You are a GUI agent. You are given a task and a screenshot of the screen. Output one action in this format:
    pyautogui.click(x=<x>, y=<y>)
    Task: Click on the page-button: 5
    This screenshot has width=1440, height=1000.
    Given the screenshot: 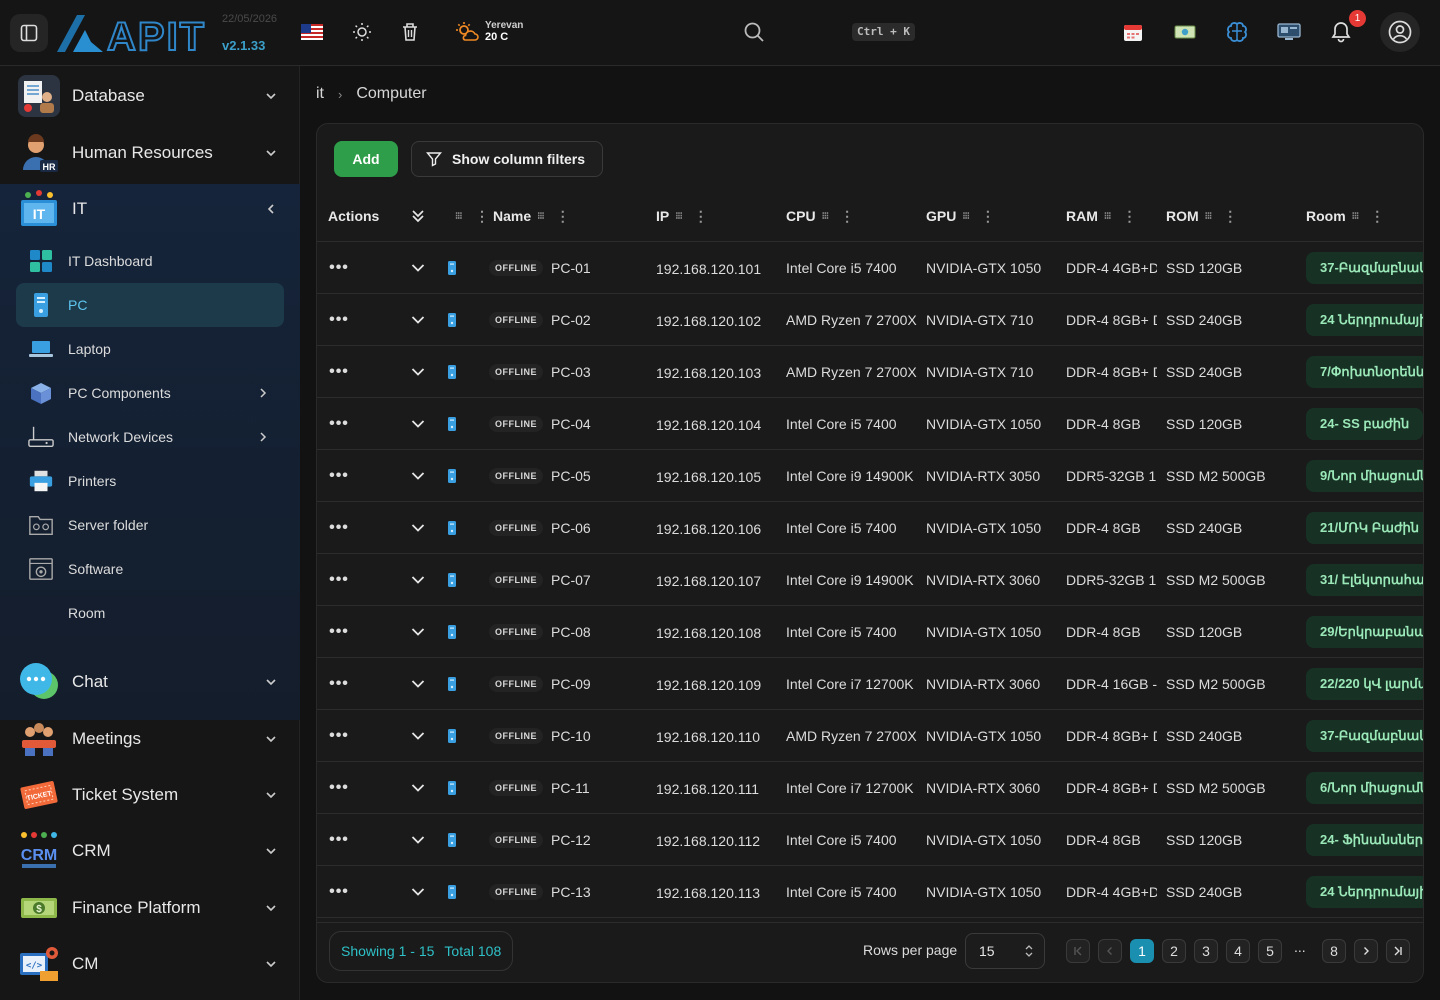 What is the action you would take?
    pyautogui.click(x=1270, y=951)
    